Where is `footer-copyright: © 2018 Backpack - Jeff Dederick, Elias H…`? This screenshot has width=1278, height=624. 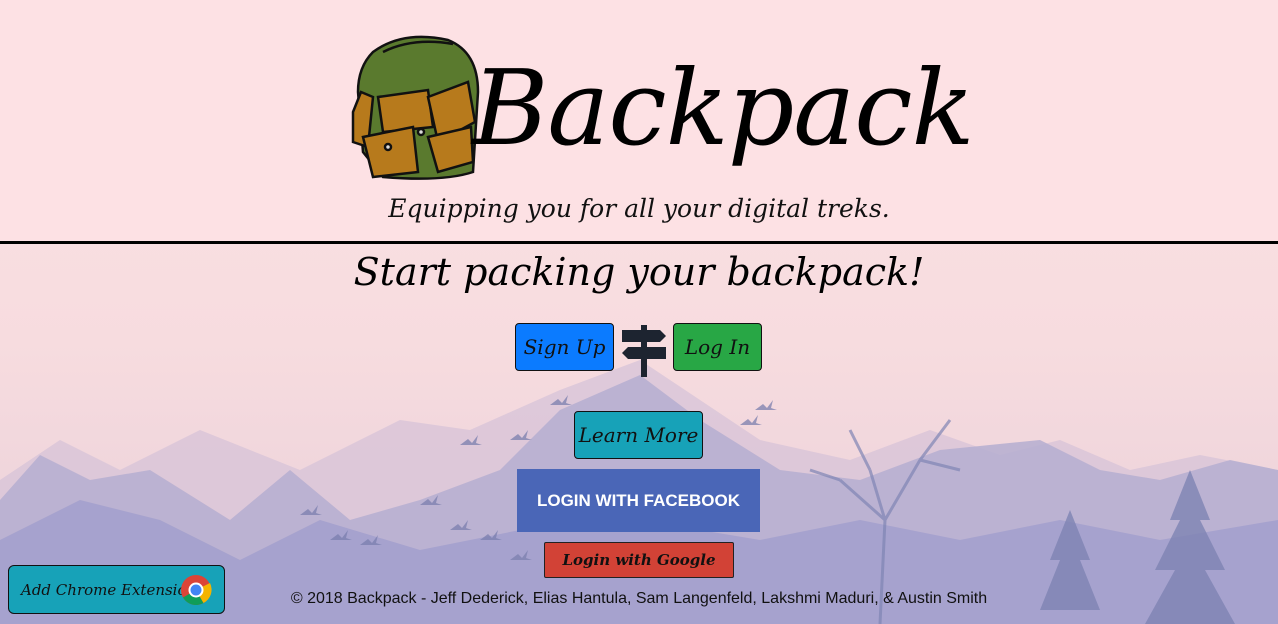
footer-copyright: © 2018 Backpack - Jeff Dederick, Elias H… is located at coordinates (639, 598).